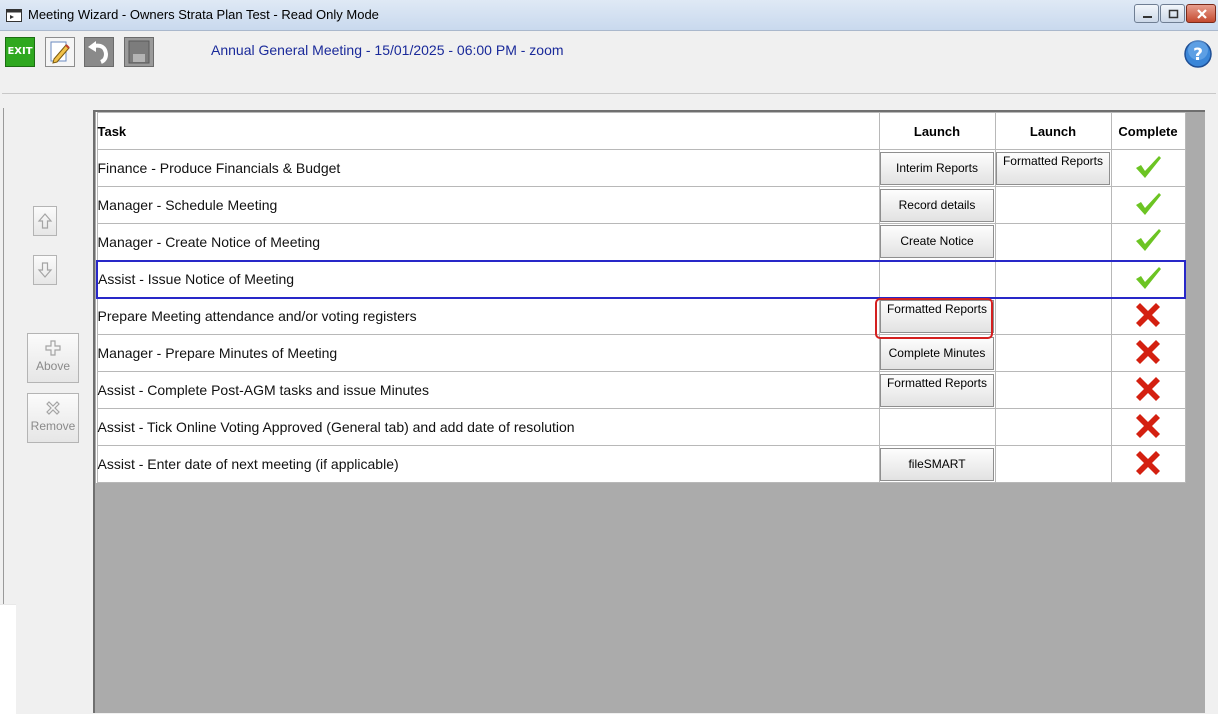  I want to click on remove-label: Remove, so click(53, 426).